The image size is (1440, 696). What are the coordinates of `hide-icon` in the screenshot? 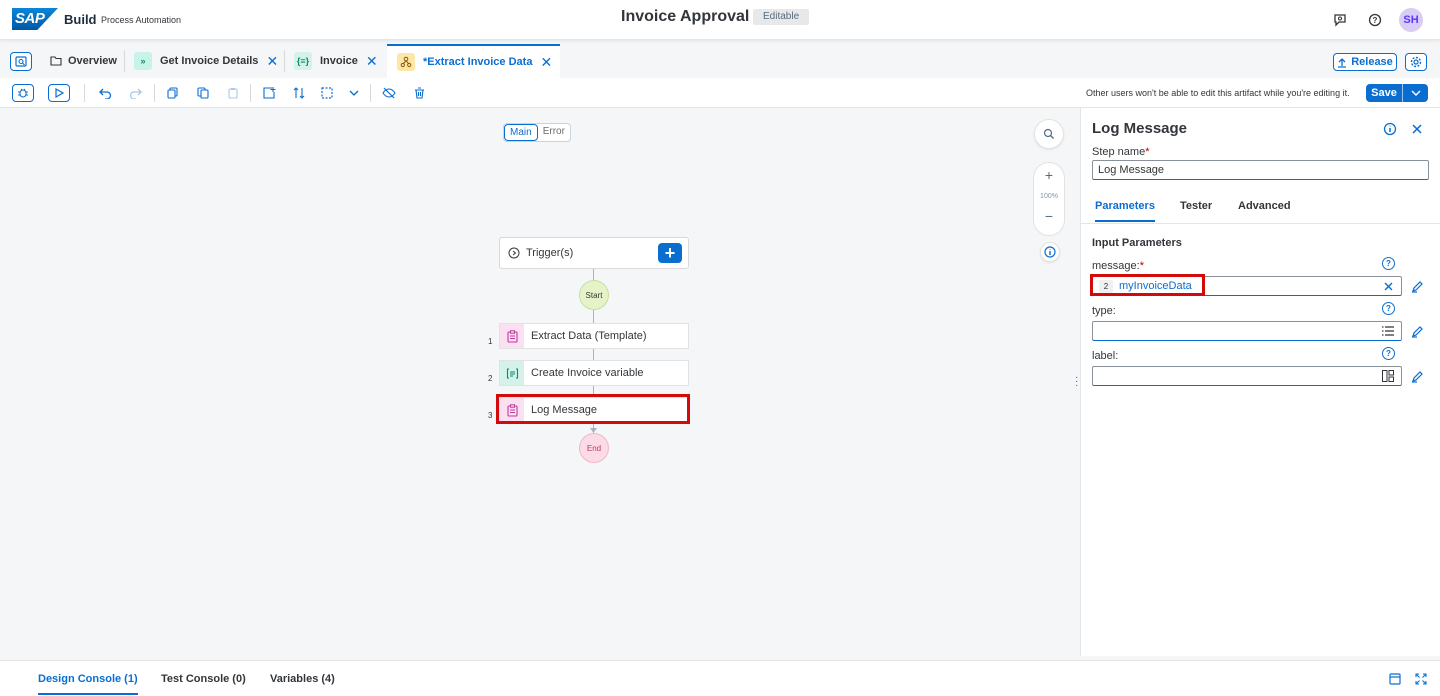 It's located at (389, 93).